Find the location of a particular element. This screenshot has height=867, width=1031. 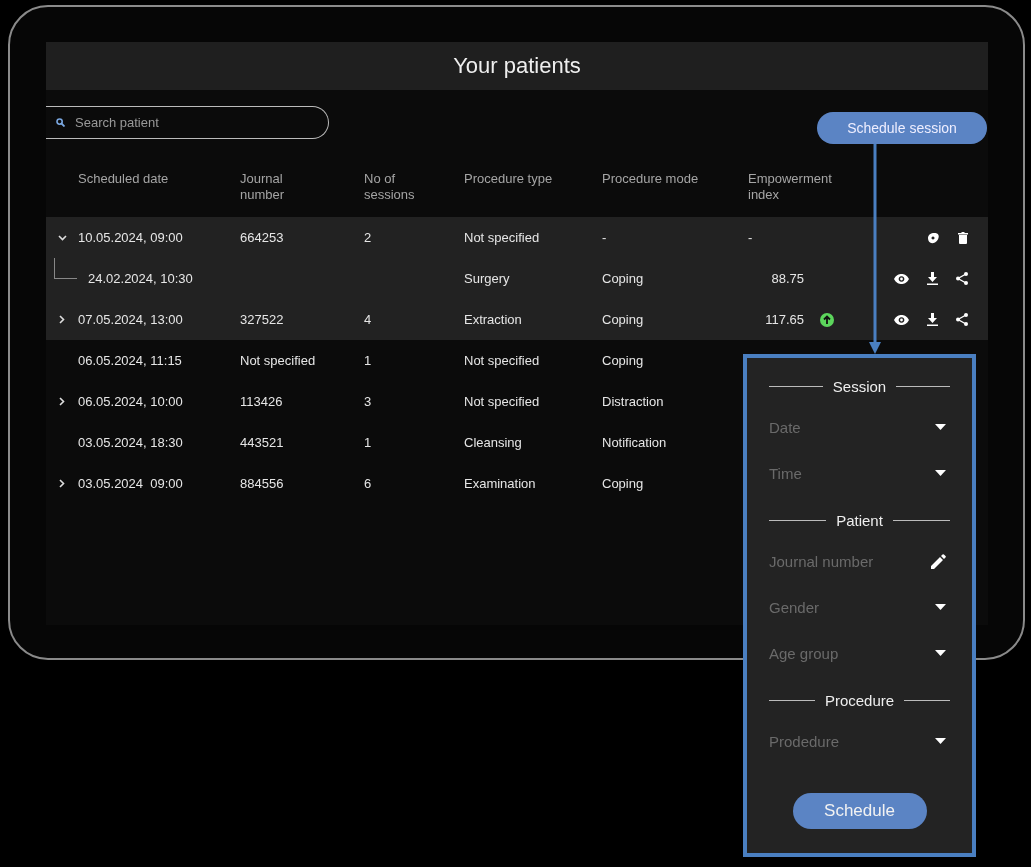

sessions-cell-text: 4 is located at coordinates (368, 319).